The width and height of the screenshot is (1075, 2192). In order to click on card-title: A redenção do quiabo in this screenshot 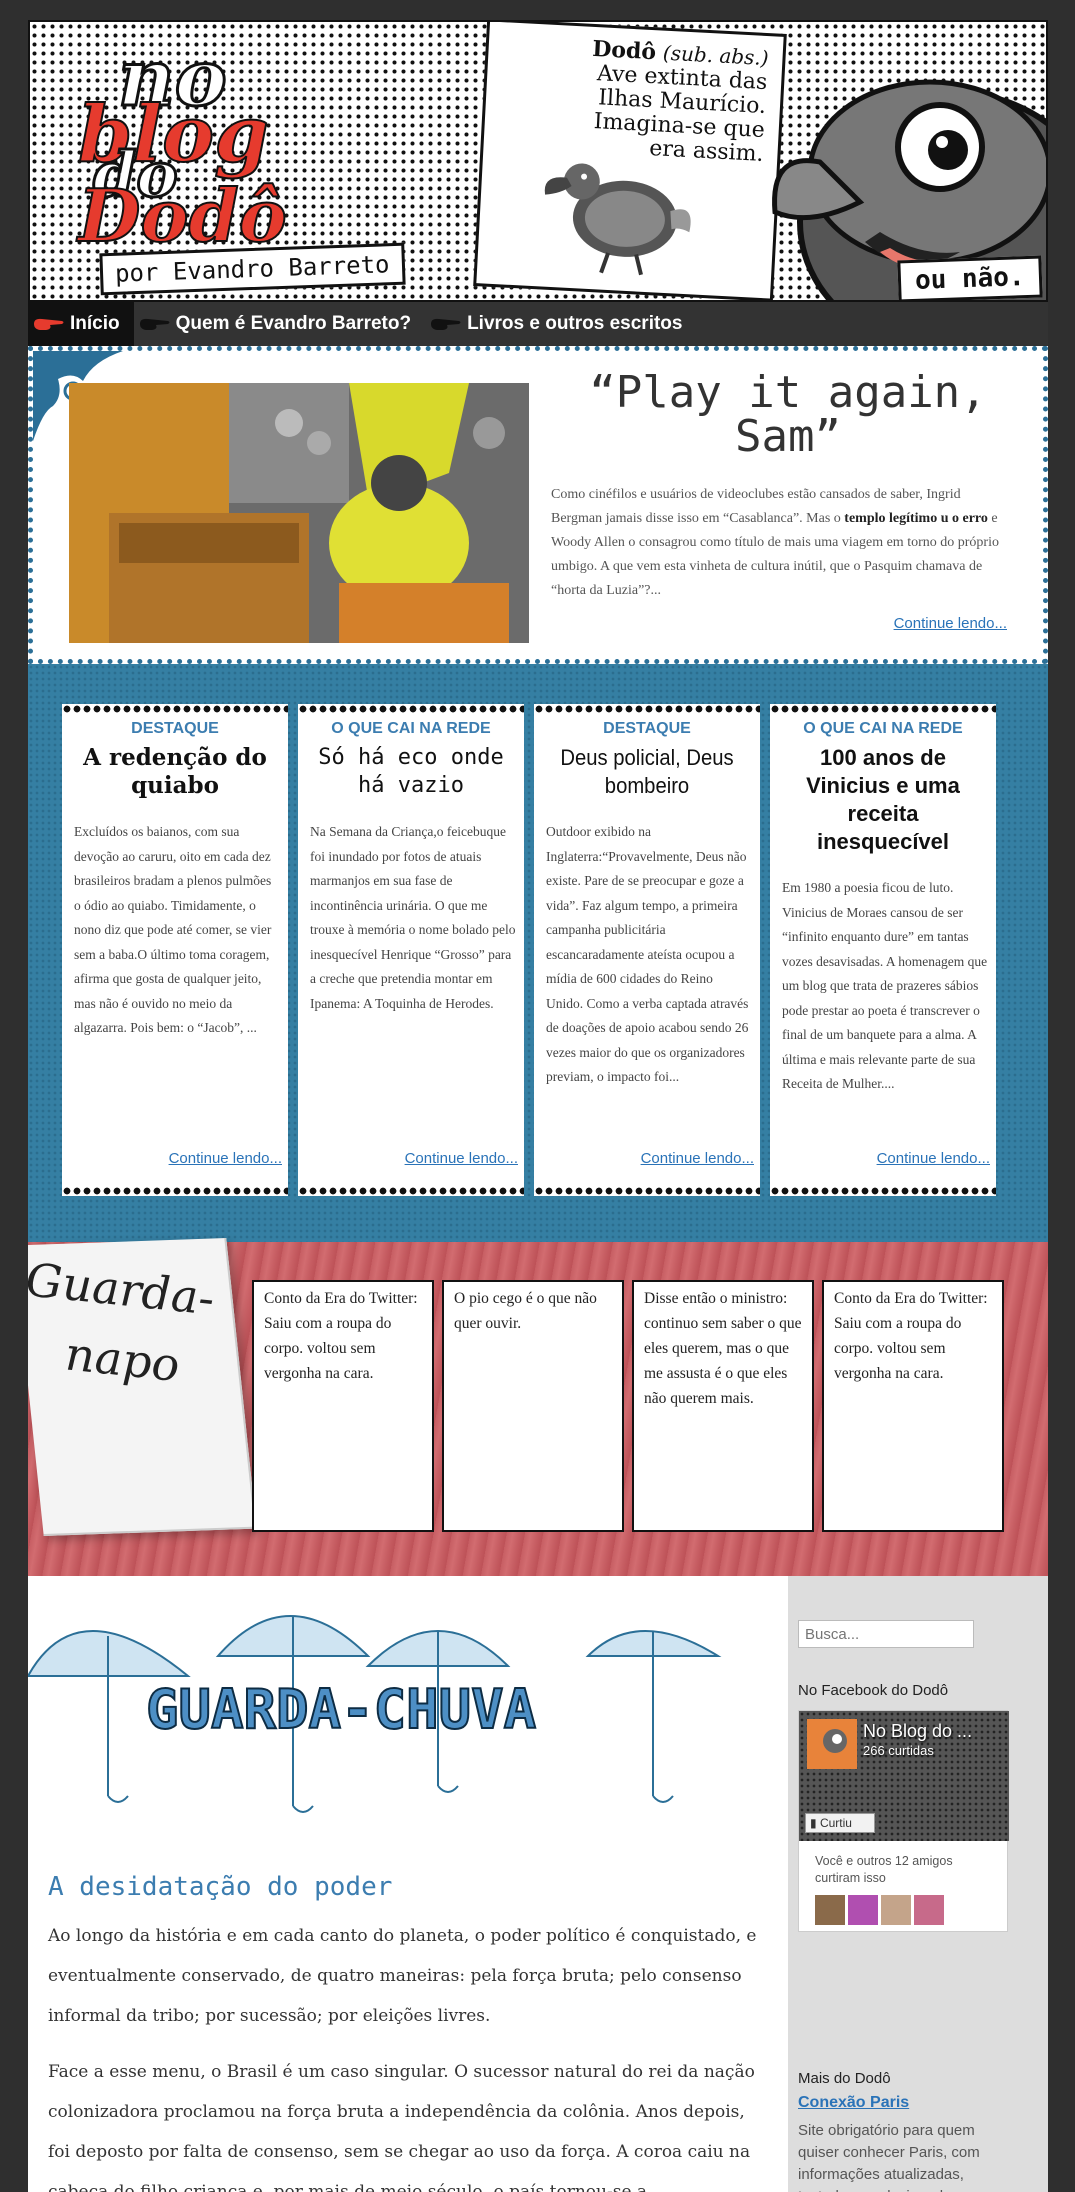, I will do `click(175, 772)`.